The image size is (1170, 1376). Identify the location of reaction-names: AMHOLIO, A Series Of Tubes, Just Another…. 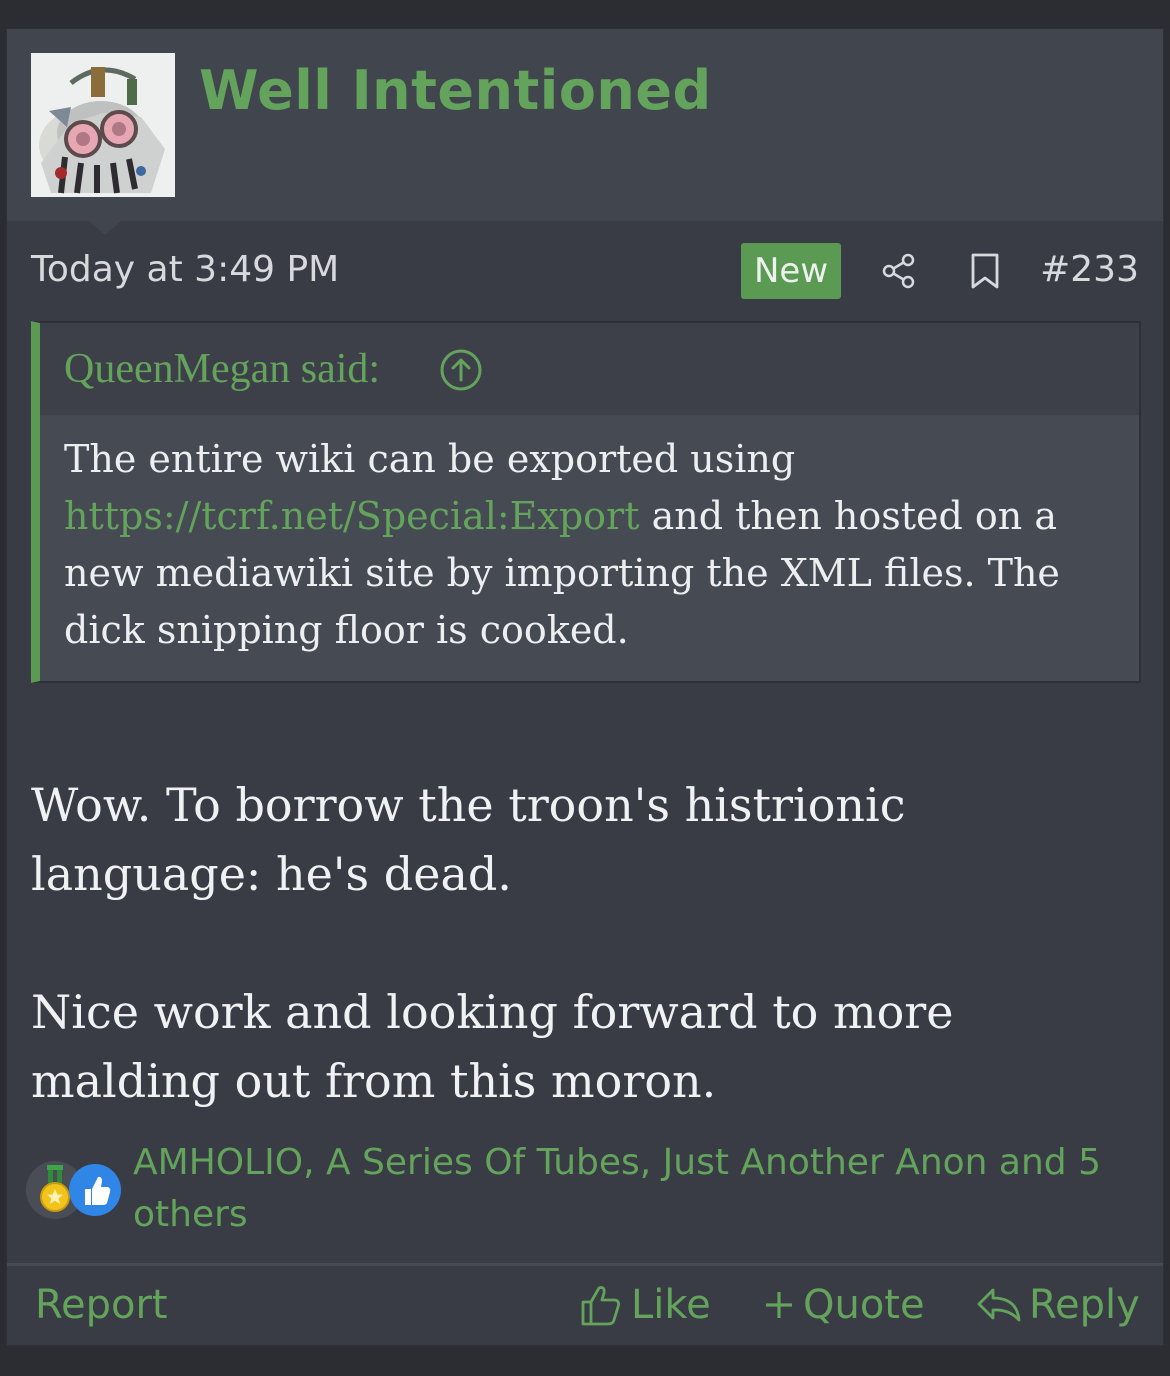
(623, 1189).